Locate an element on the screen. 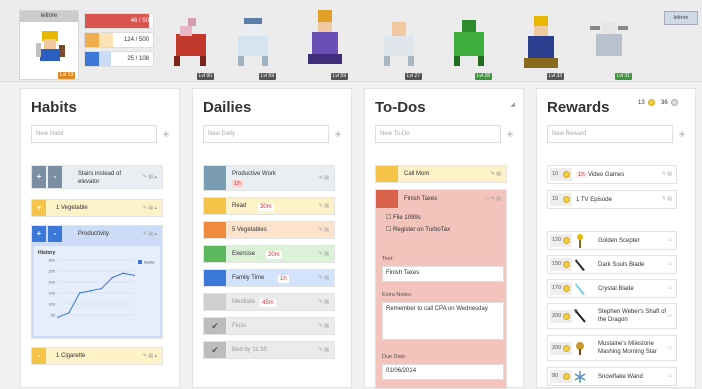 The height and width of the screenshot is (389, 702). reward-item: 90 Snowflake Wand ▭ is located at coordinates (612, 376).